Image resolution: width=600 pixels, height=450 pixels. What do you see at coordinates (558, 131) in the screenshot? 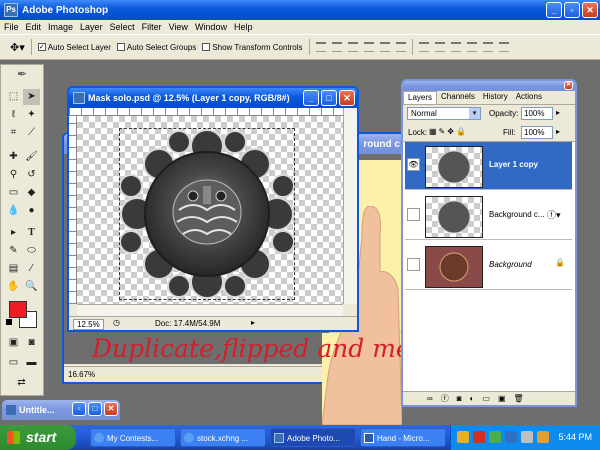
I see `fill-arrow-icon: ▸` at bounding box center [558, 131].